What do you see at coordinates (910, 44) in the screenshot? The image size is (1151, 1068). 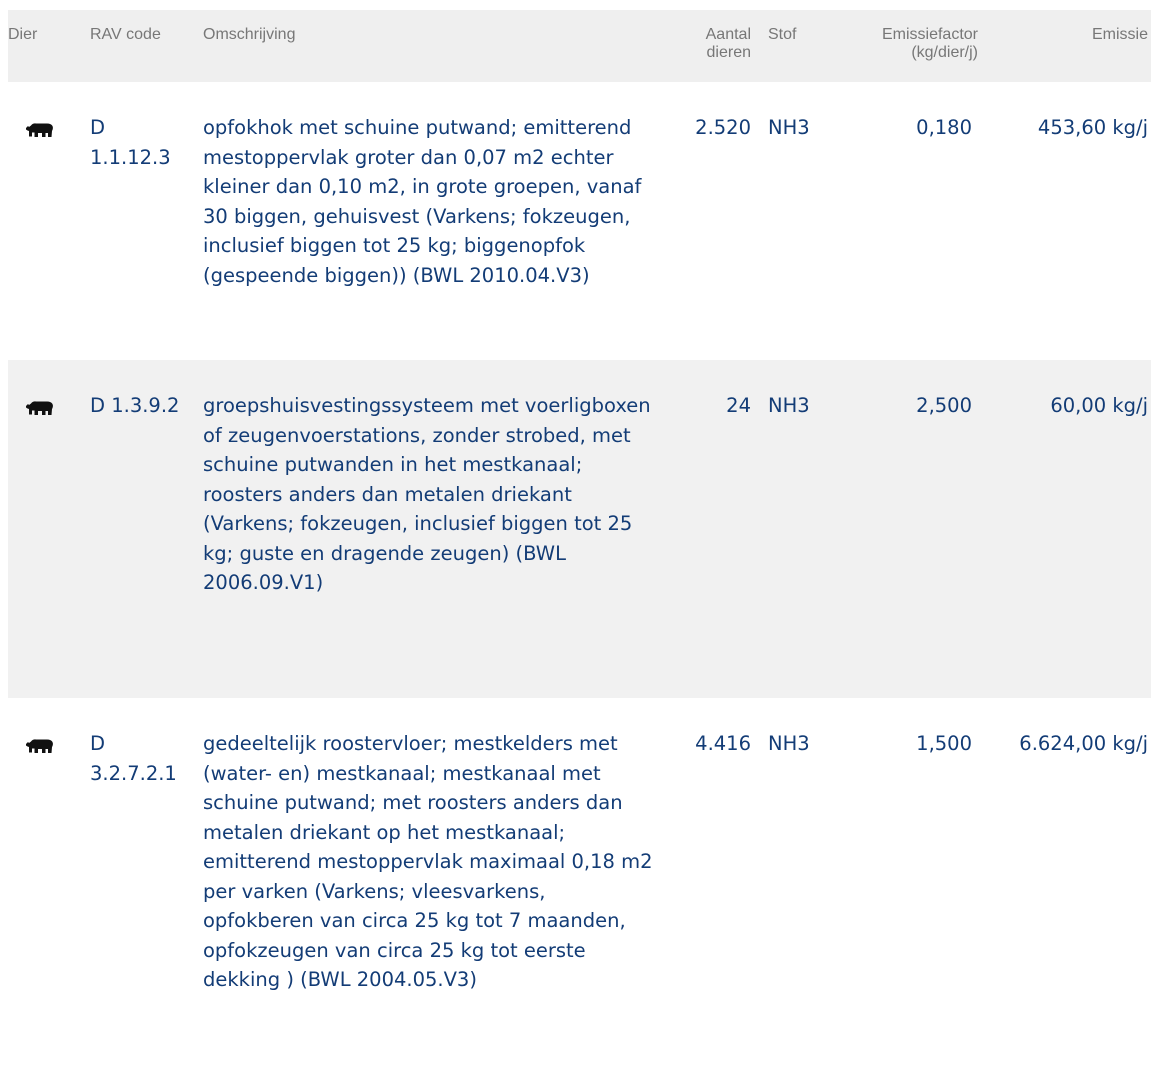 I see `header-emissiefactor: Emissiefactor (kg/dier/j)` at bounding box center [910, 44].